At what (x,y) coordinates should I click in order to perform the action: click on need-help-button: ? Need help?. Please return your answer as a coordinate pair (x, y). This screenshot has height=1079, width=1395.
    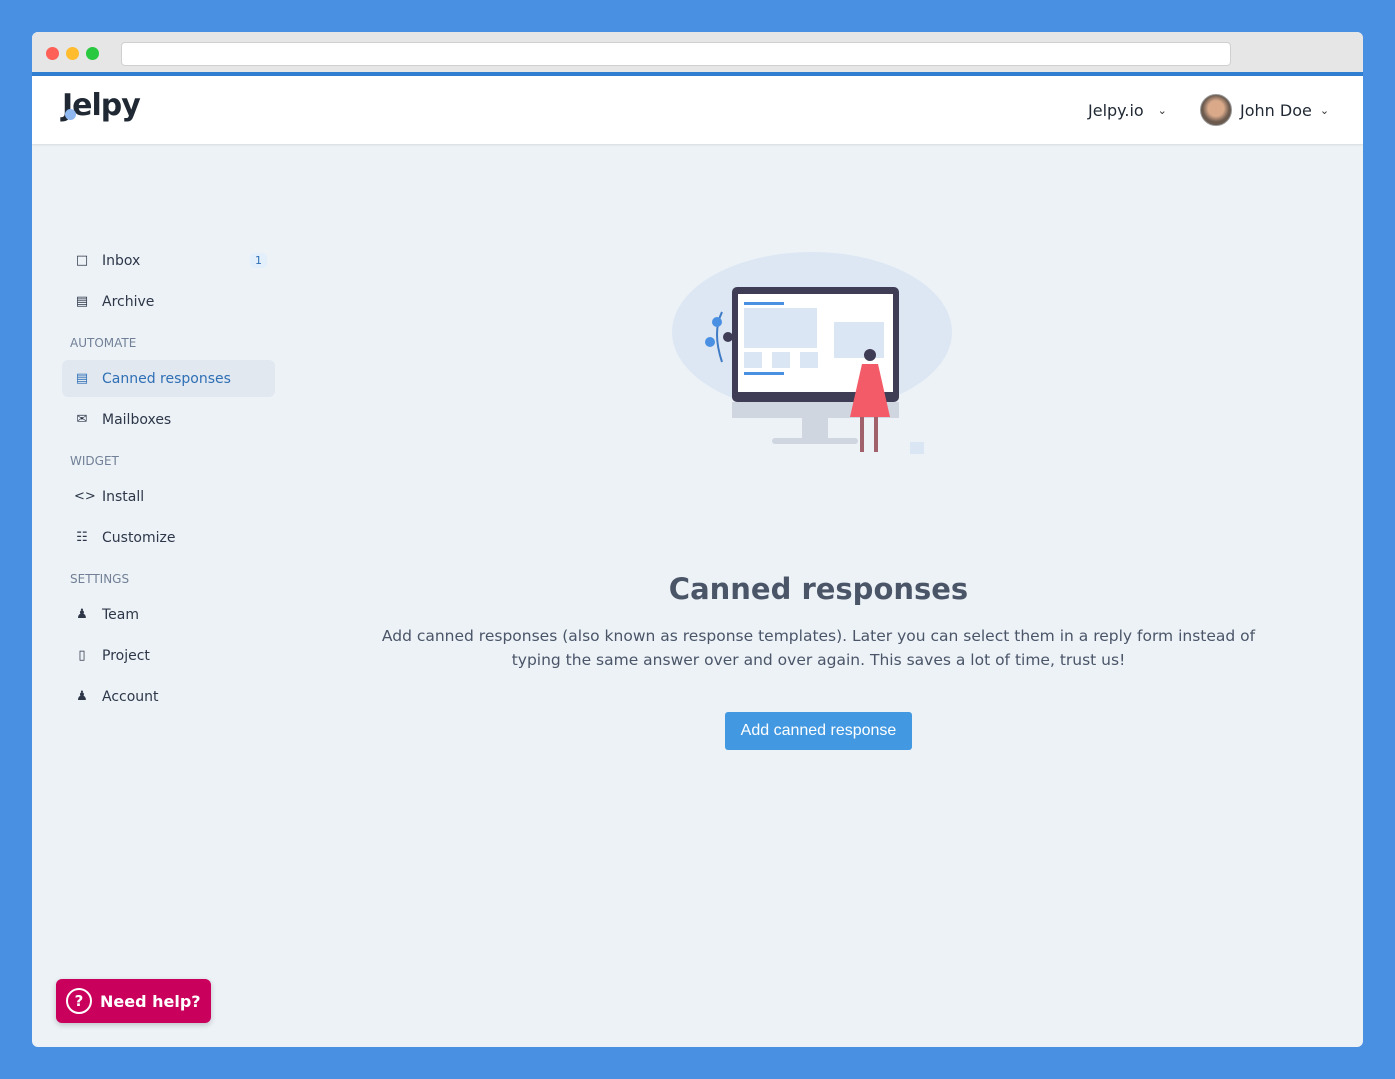
    Looking at the image, I should click on (133, 1001).